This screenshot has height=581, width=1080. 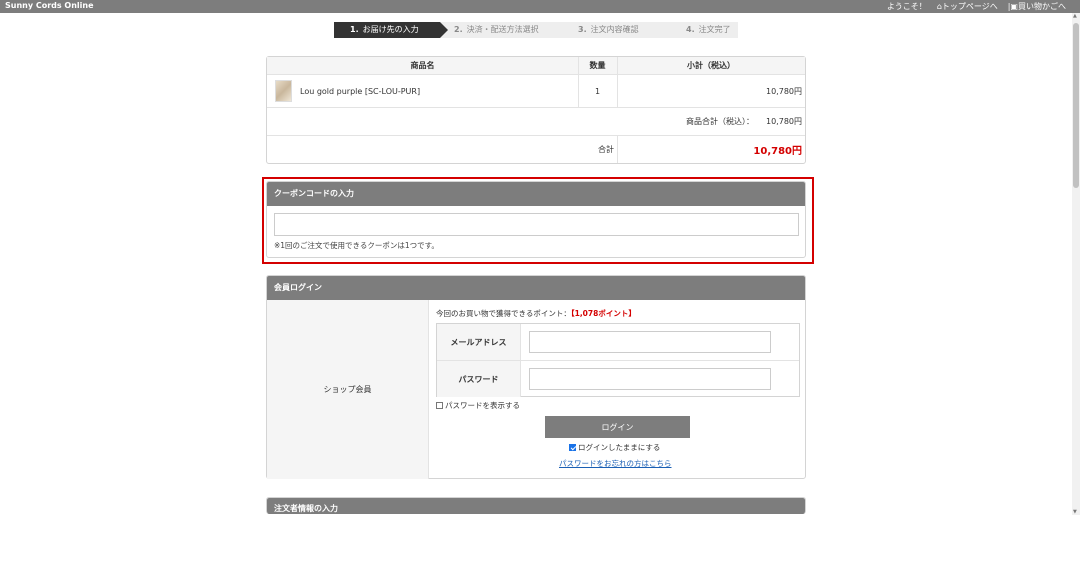 What do you see at coordinates (283, 91) in the screenshot?
I see `product-thumbnail` at bounding box center [283, 91].